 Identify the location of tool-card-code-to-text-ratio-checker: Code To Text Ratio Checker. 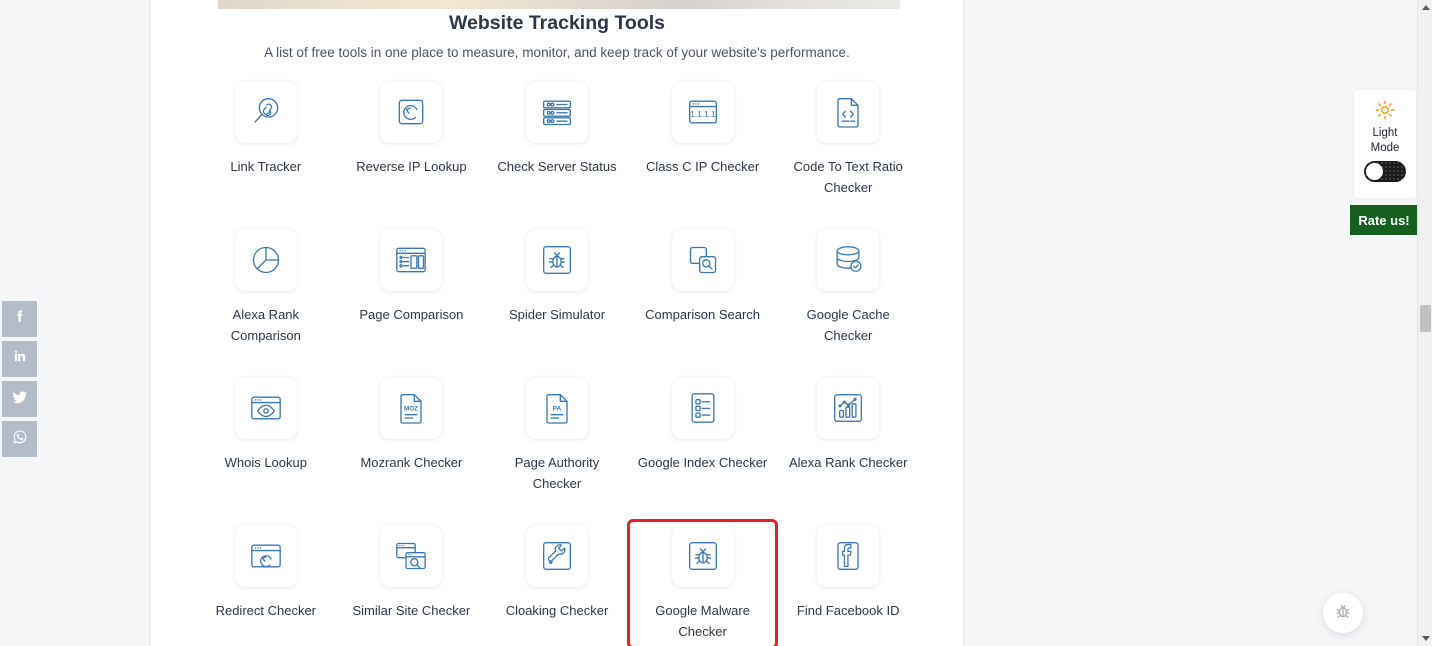
(848, 140).